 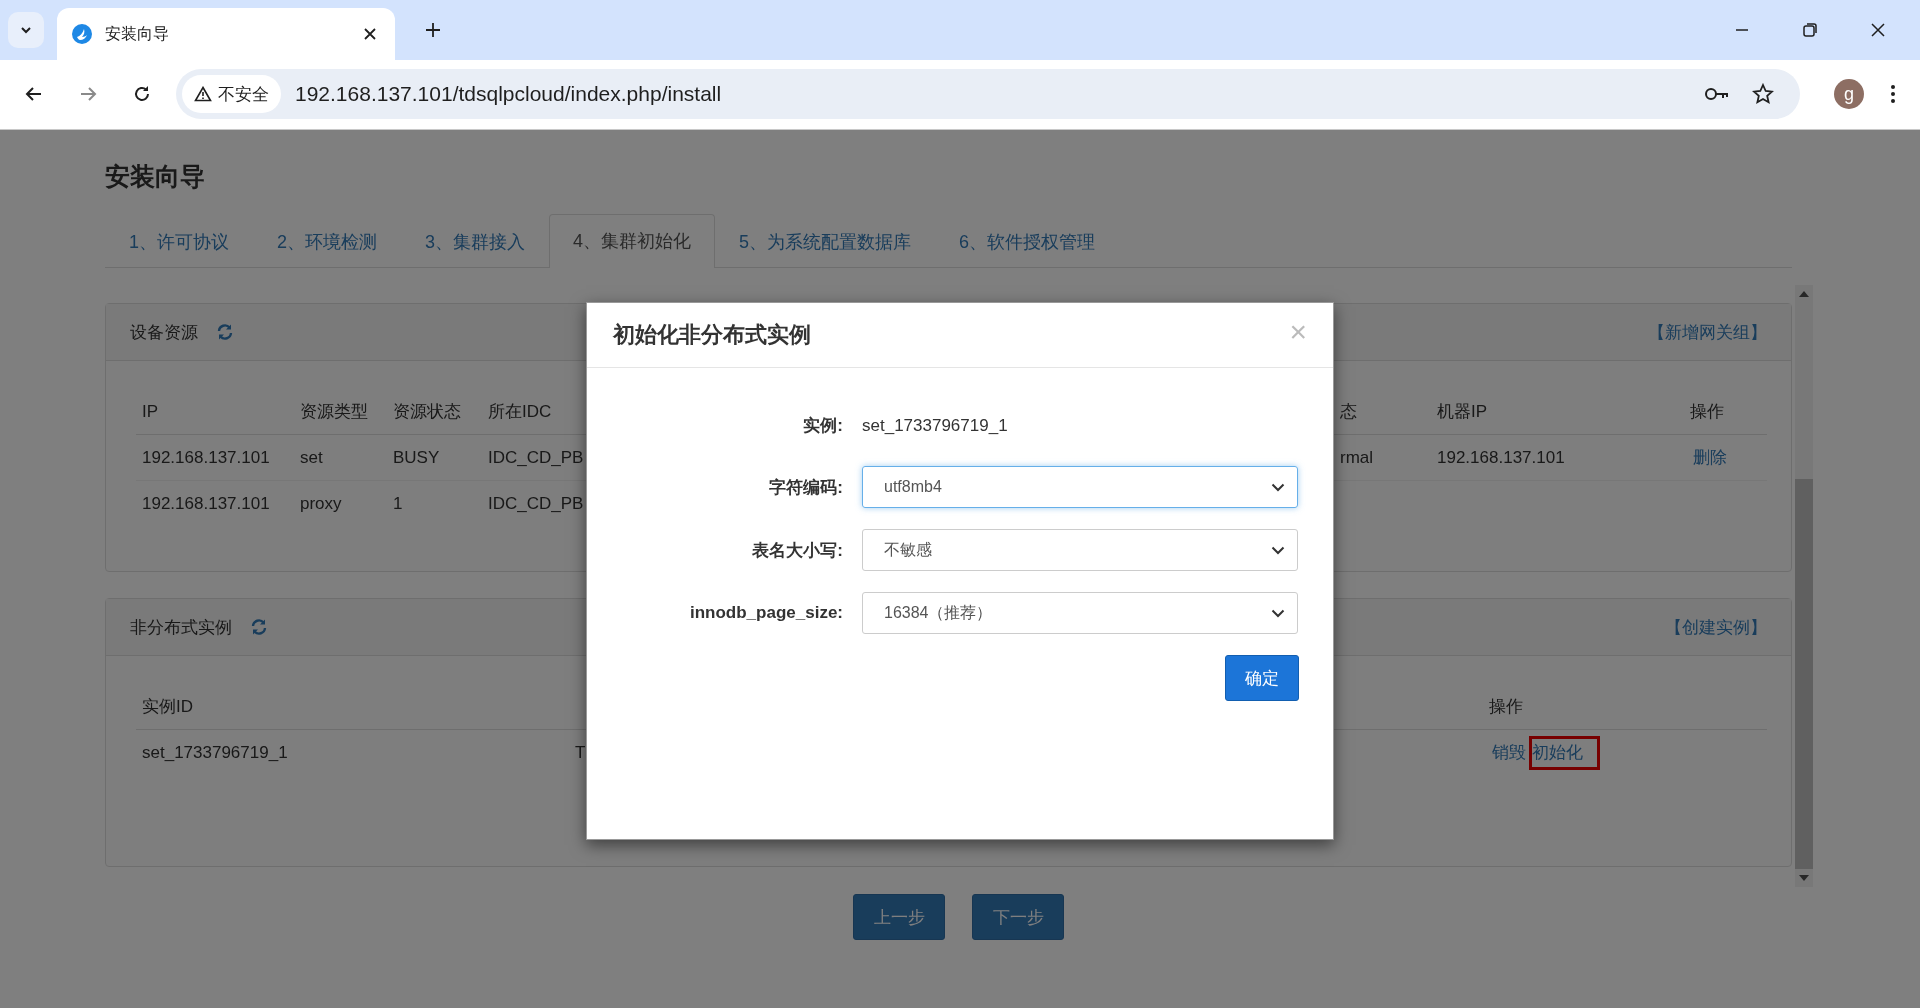 What do you see at coordinates (1716, 627) in the screenshot?
I see `panel-action-link: 【创建实例】` at bounding box center [1716, 627].